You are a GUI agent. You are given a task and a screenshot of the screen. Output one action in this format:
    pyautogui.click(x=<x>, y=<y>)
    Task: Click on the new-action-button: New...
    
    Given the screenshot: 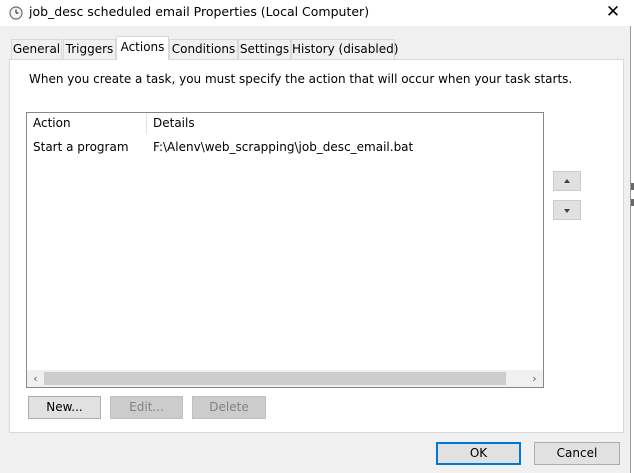 What is the action you would take?
    pyautogui.click(x=64, y=407)
    